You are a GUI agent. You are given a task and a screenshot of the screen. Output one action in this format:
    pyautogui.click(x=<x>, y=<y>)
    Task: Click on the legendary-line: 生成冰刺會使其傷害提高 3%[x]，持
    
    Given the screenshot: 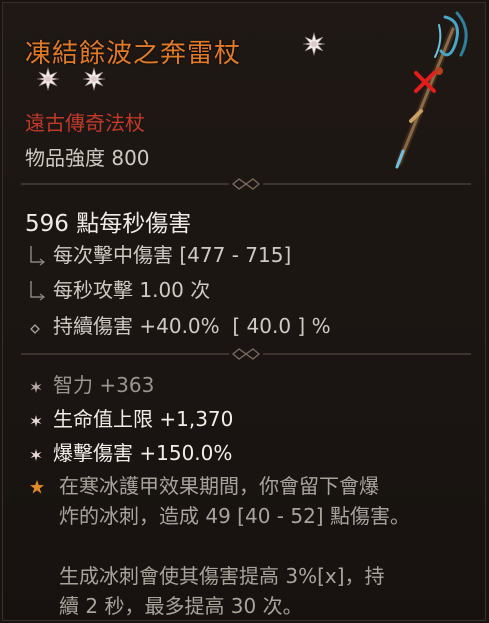 What is the action you would take?
    pyautogui.click(x=222, y=576)
    